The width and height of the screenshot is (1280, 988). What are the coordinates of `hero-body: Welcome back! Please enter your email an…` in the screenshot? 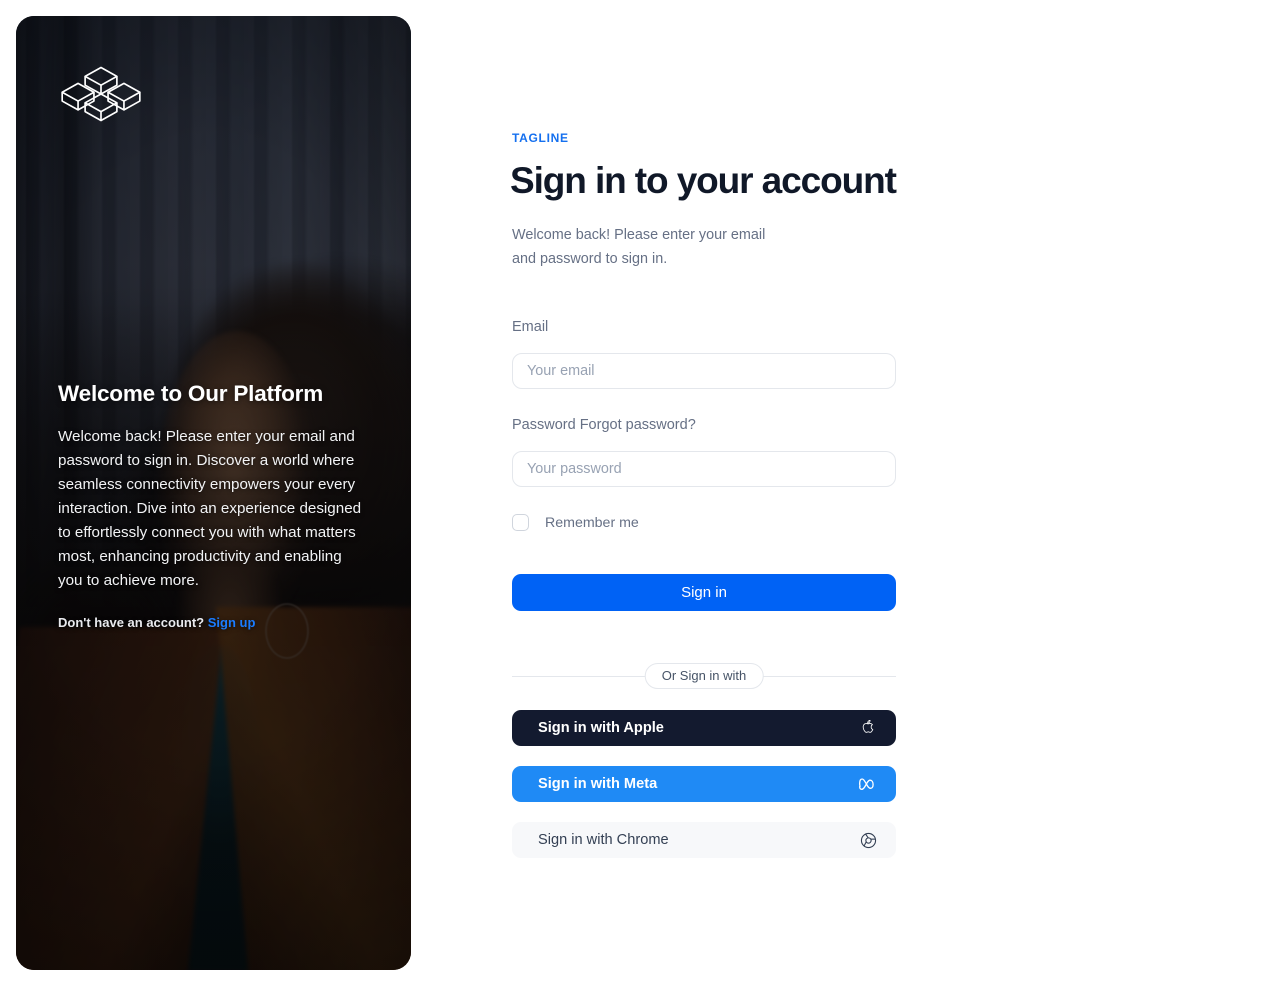 It's located at (210, 508).